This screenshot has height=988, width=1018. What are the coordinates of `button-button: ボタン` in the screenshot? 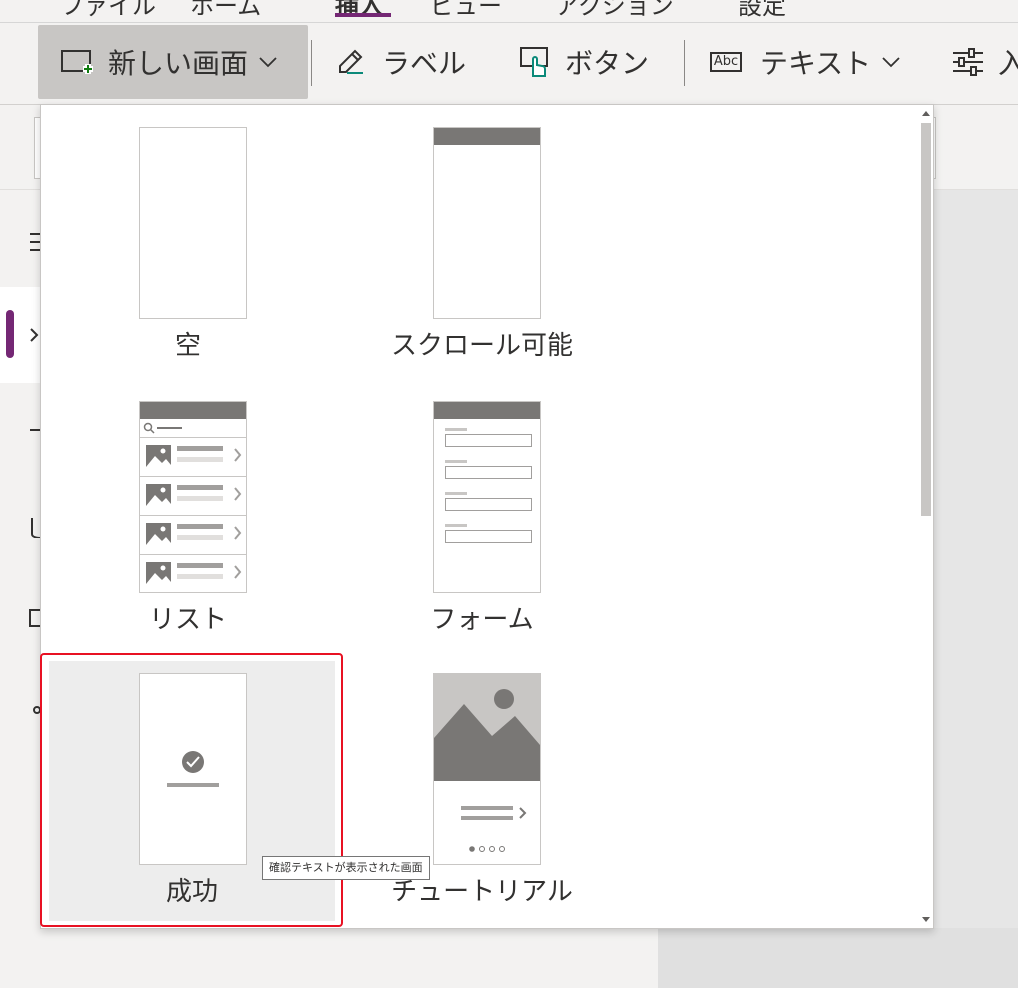 It's located at (582, 62).